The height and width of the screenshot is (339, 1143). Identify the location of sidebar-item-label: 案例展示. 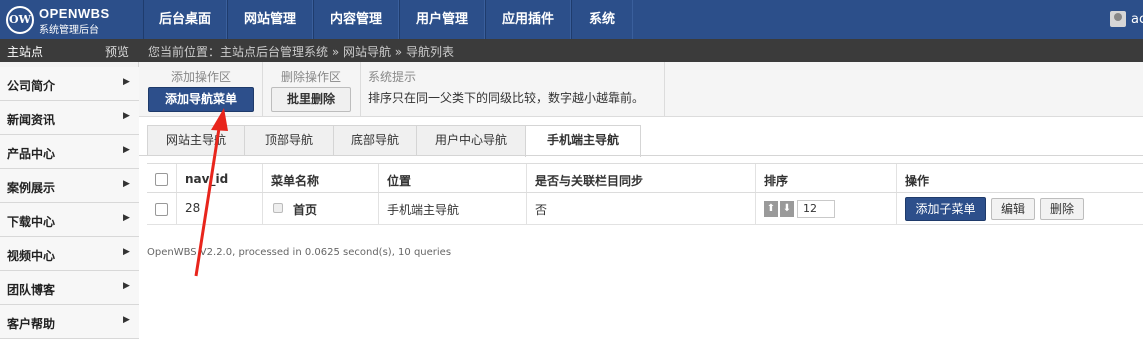
(31, 188).